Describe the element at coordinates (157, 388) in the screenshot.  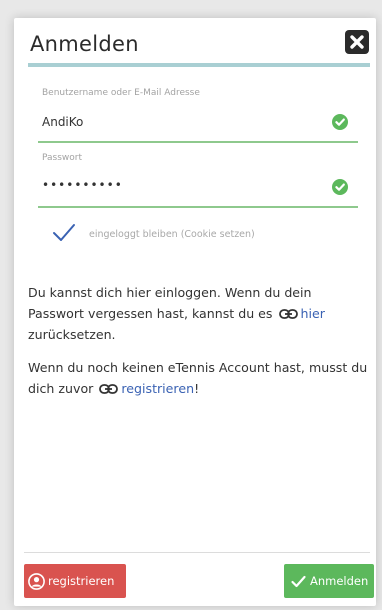
I see `register-link: registrieren` at that location.